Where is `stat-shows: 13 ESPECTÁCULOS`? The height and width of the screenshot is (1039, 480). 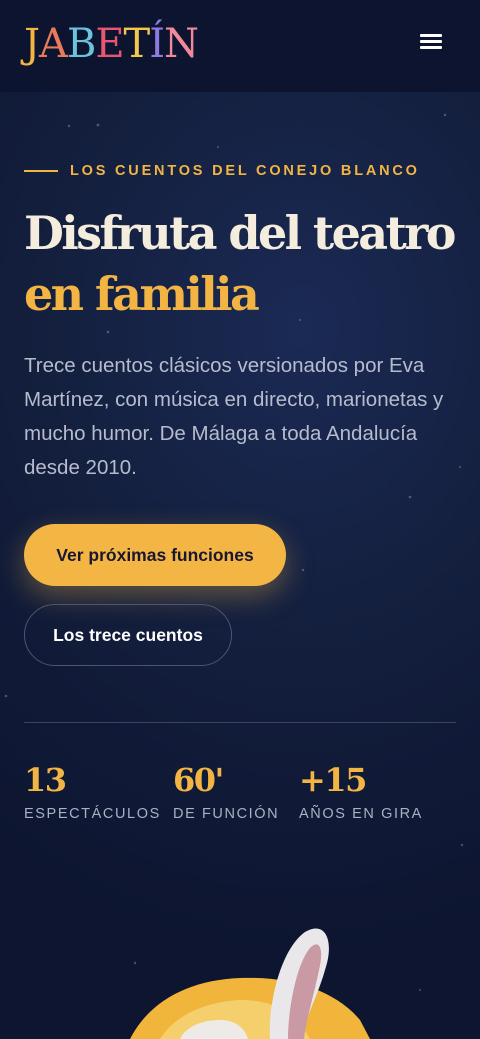
stat-shows: 13 ESPECTÁCULOS is located at coordinates (92, 790).